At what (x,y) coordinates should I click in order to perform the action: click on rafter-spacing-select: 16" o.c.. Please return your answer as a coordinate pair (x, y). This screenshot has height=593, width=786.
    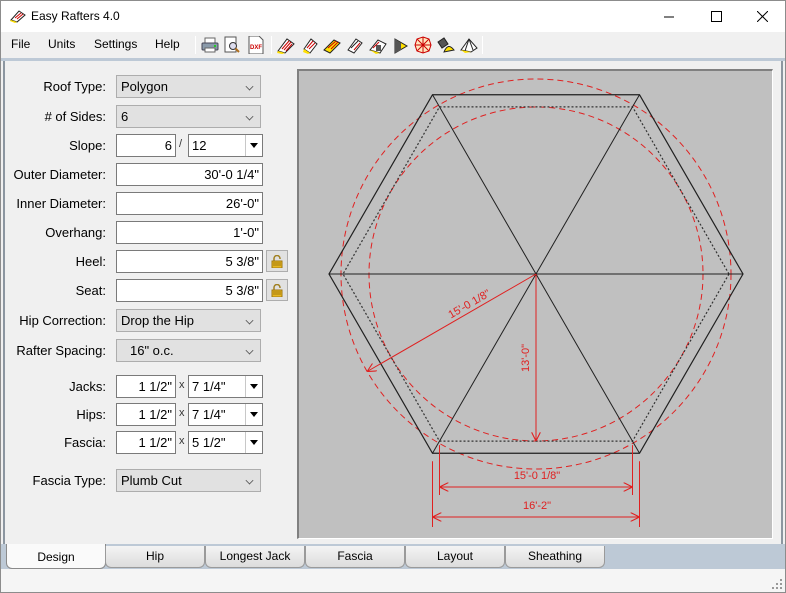
    Looking at the image, I should click on (188, 350).